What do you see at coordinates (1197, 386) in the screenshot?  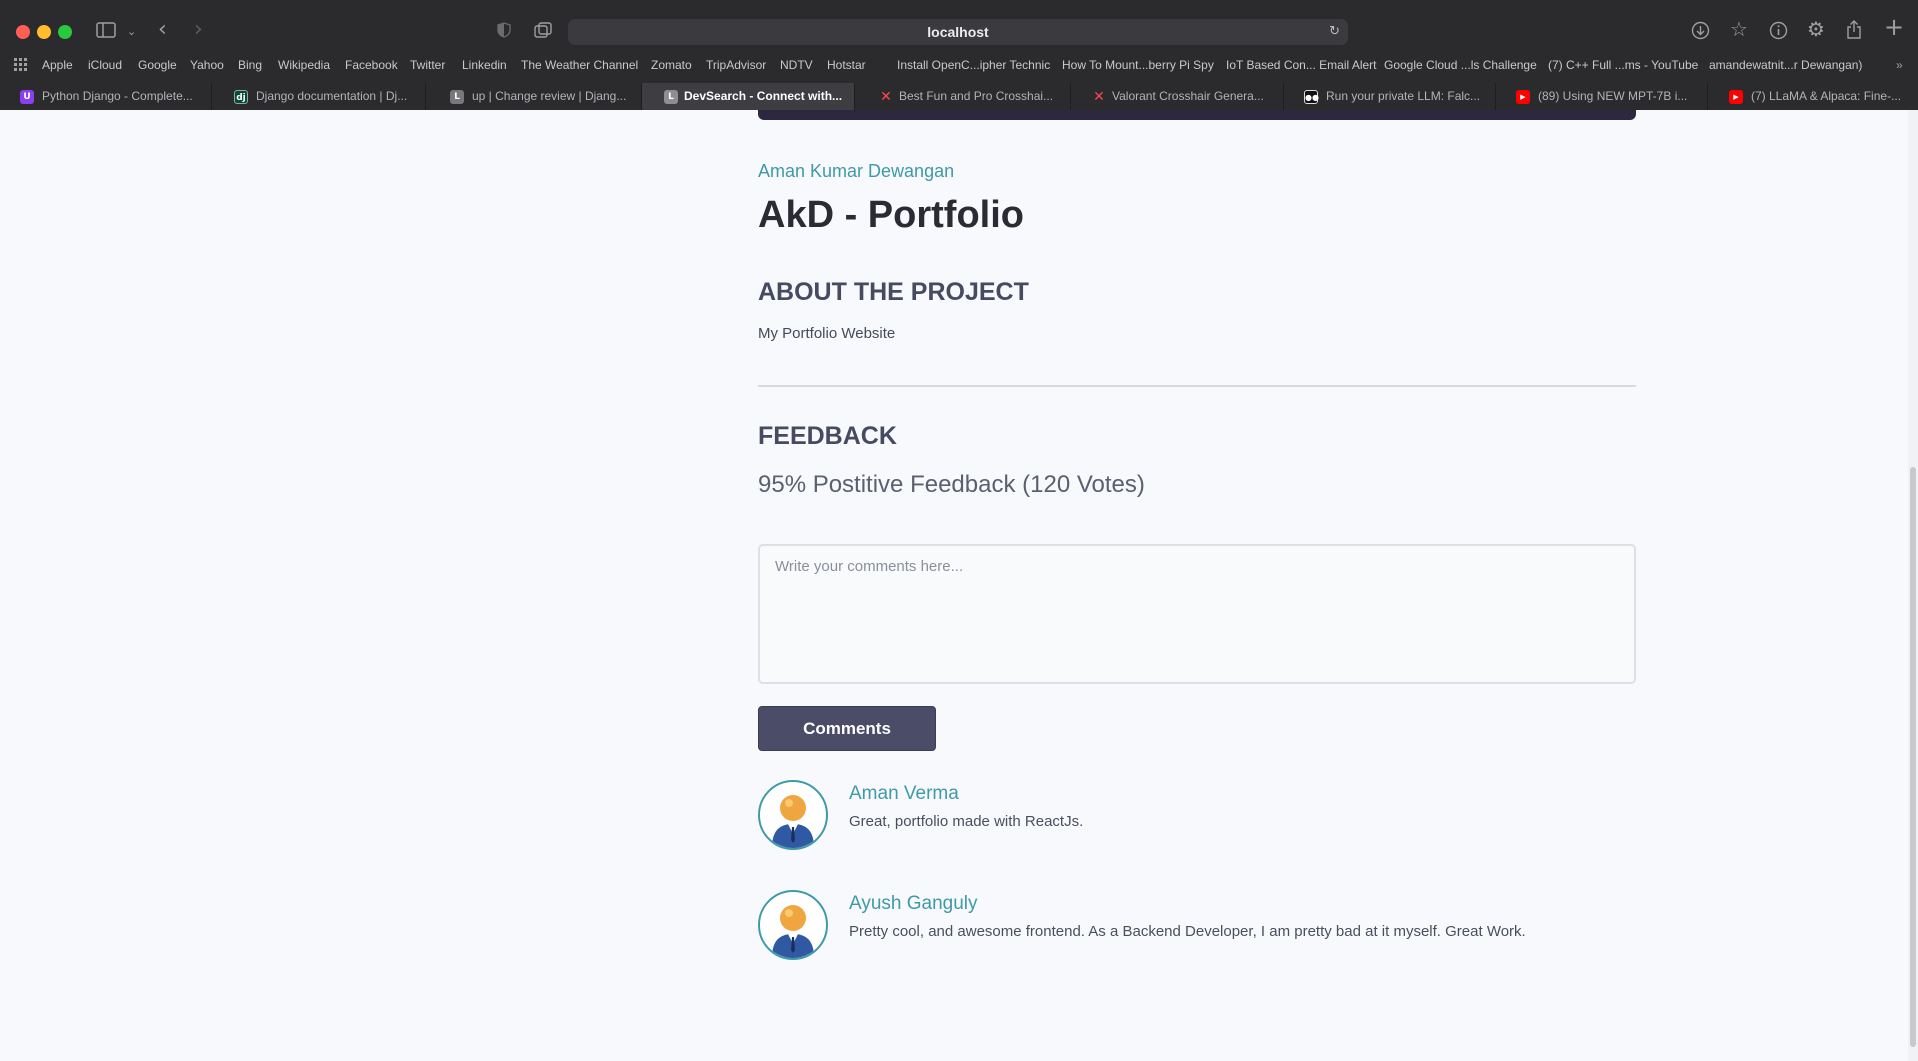 I see `section-divider` at bounding box center [1197, 386].